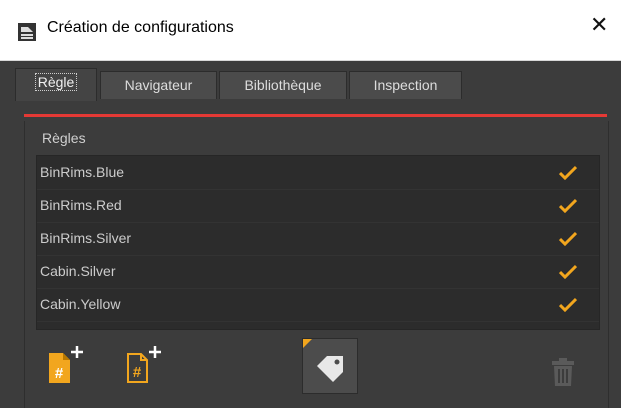 Image resolution: width=621 pixels, height=408 pixels. I want to click on rule-name: BinRims.Red, so click(81, 205).